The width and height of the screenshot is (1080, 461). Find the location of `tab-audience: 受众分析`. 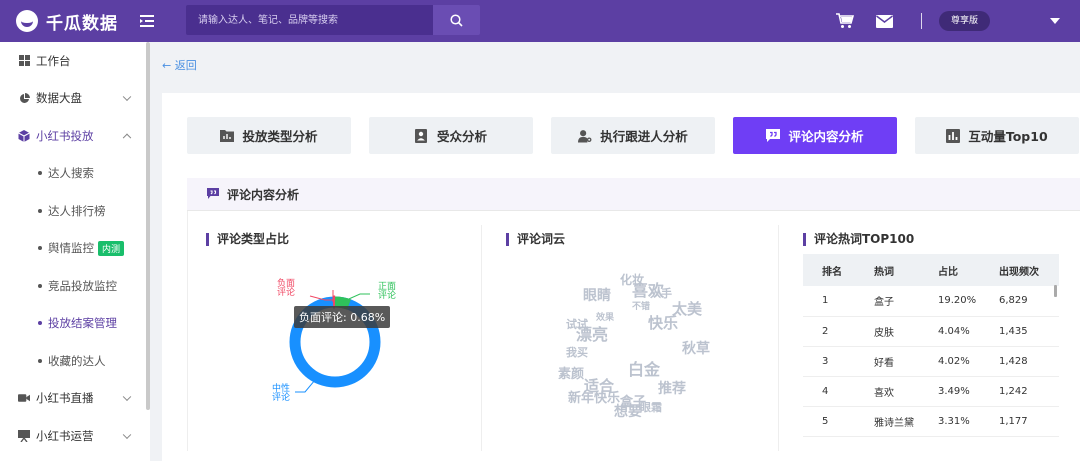

tab-audience: 受众分析 is located at coordinates (451, 135).